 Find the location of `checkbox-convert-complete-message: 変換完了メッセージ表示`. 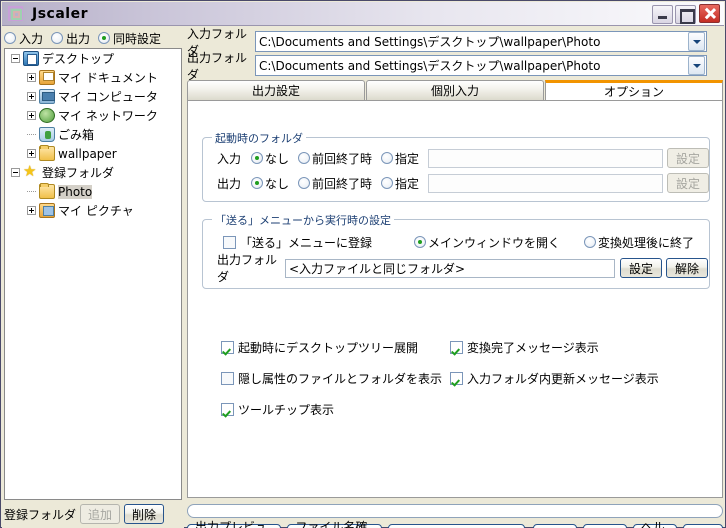

checkbox-convert-complete-message: 変換完了メッセージ表示 is located at coordinates (524, 347).